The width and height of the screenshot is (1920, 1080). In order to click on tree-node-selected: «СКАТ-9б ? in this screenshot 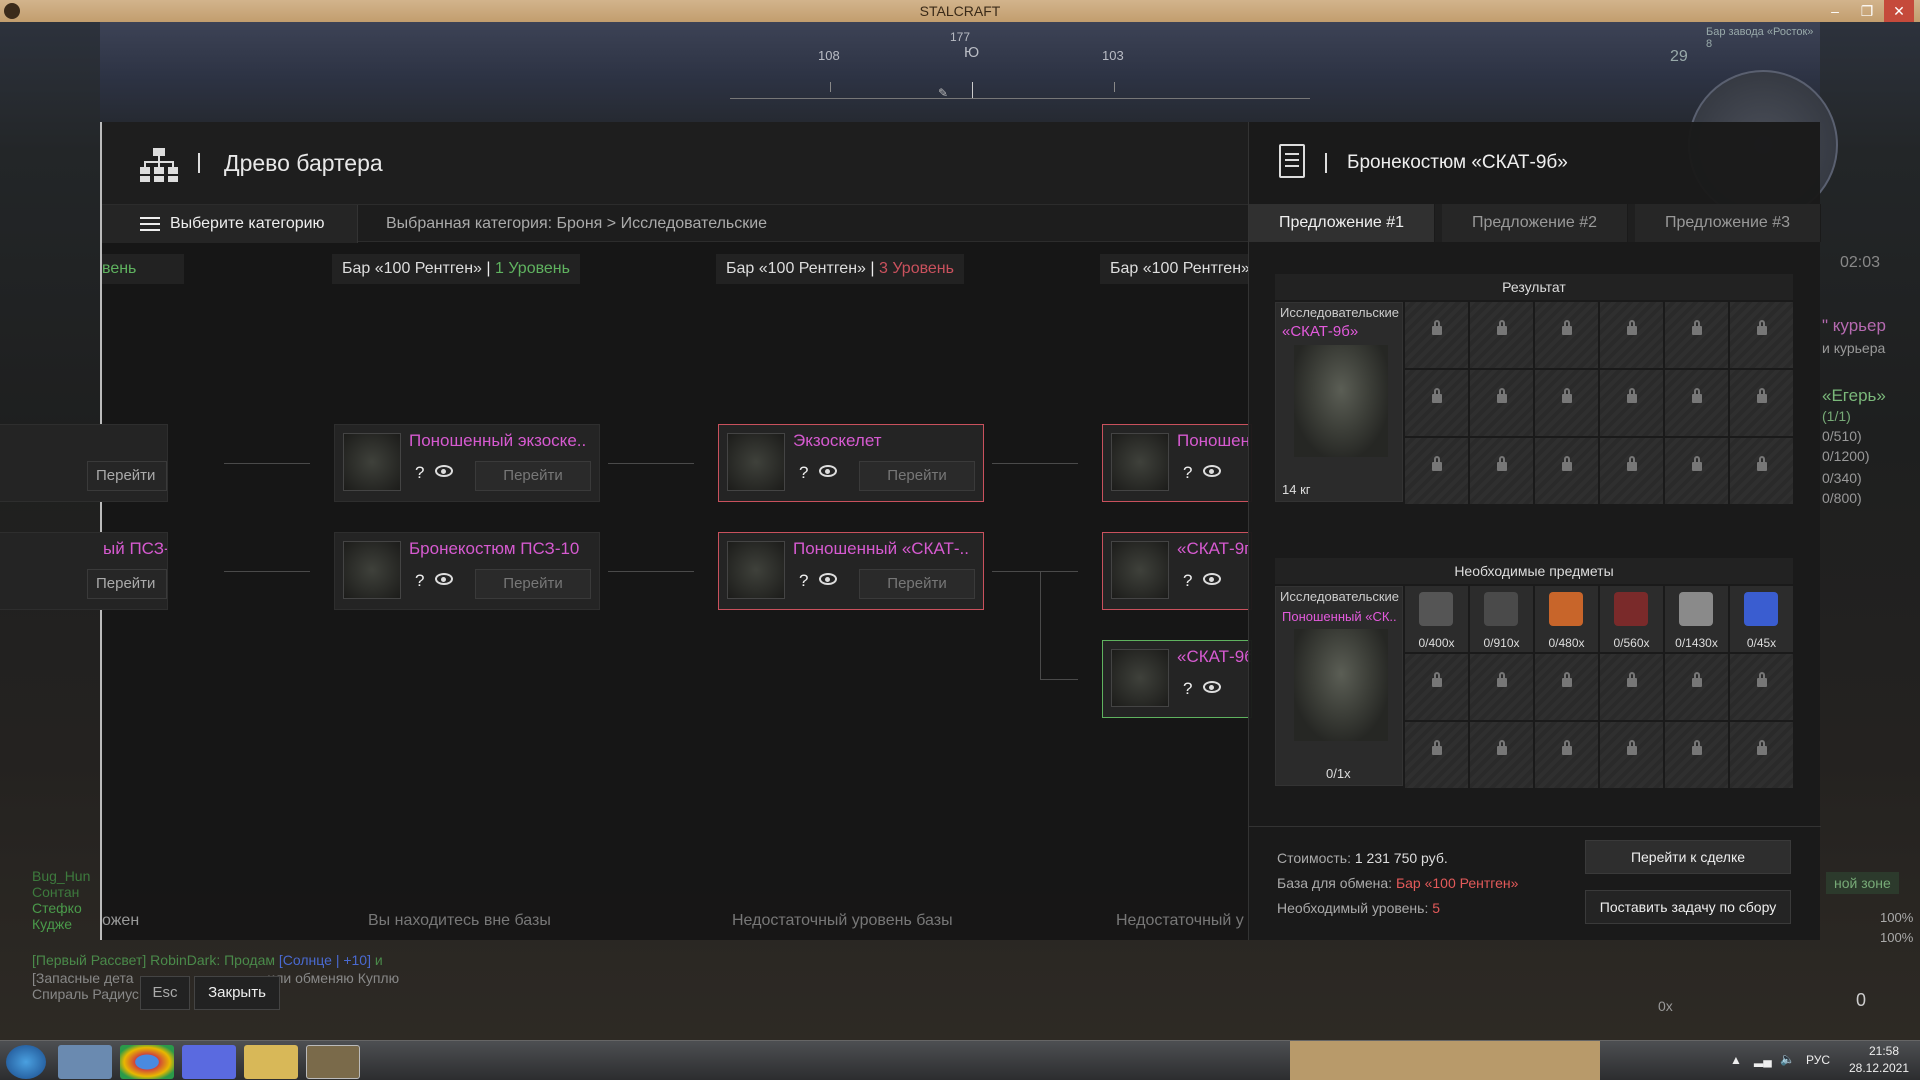, I will do `click(1177, 679)`.